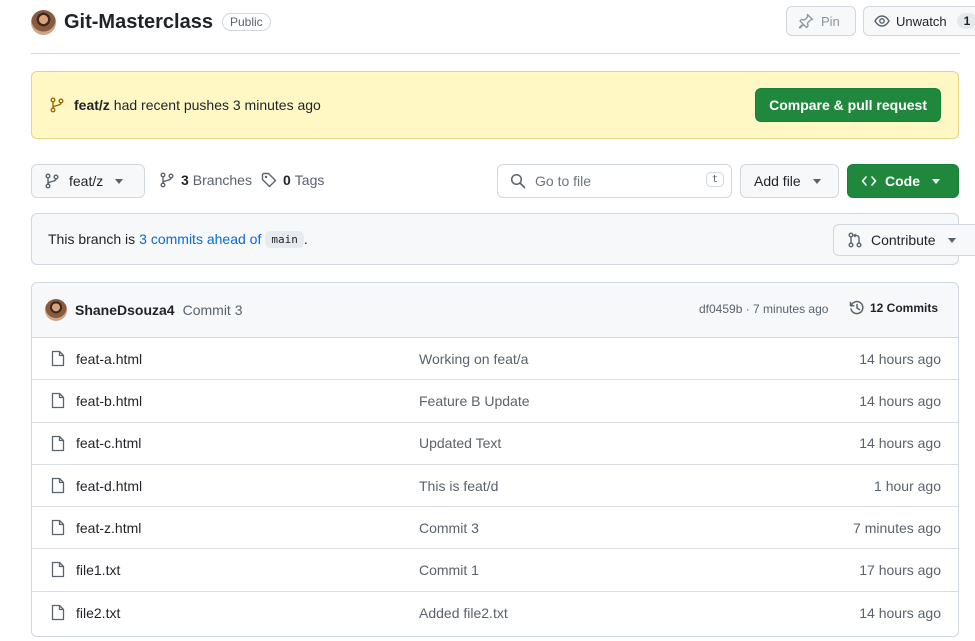  What do you see at coordinates (309, 180) in the screenshot?
I see `tags-label: Tags` at bounding box center [309, 180].